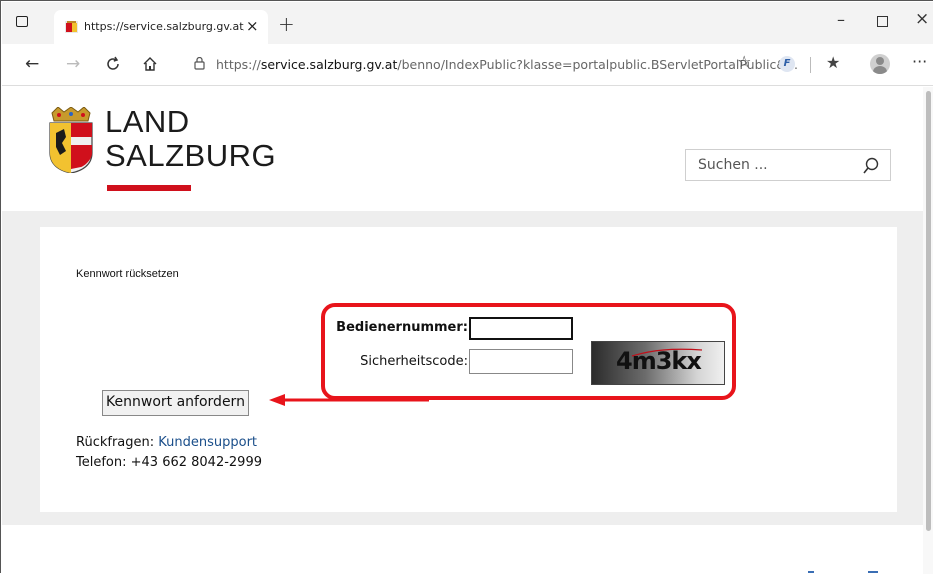 The image size is (933, 580). Describe the element at coordinates (252, 26) in the screenshot. I see `close-tab-icon: ×` at that location.